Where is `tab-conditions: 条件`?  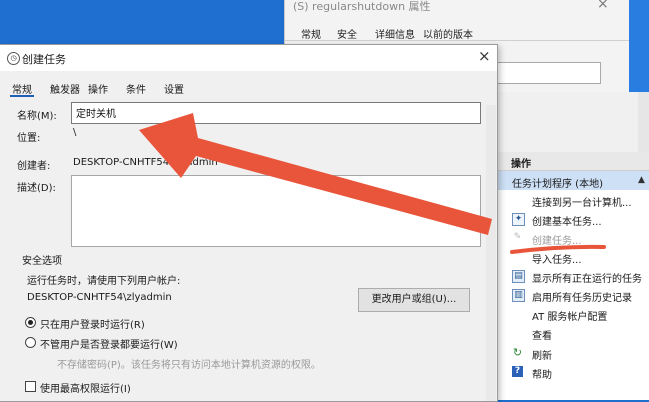 tab-conditions: 条件 is located at coordinates (136, 88).